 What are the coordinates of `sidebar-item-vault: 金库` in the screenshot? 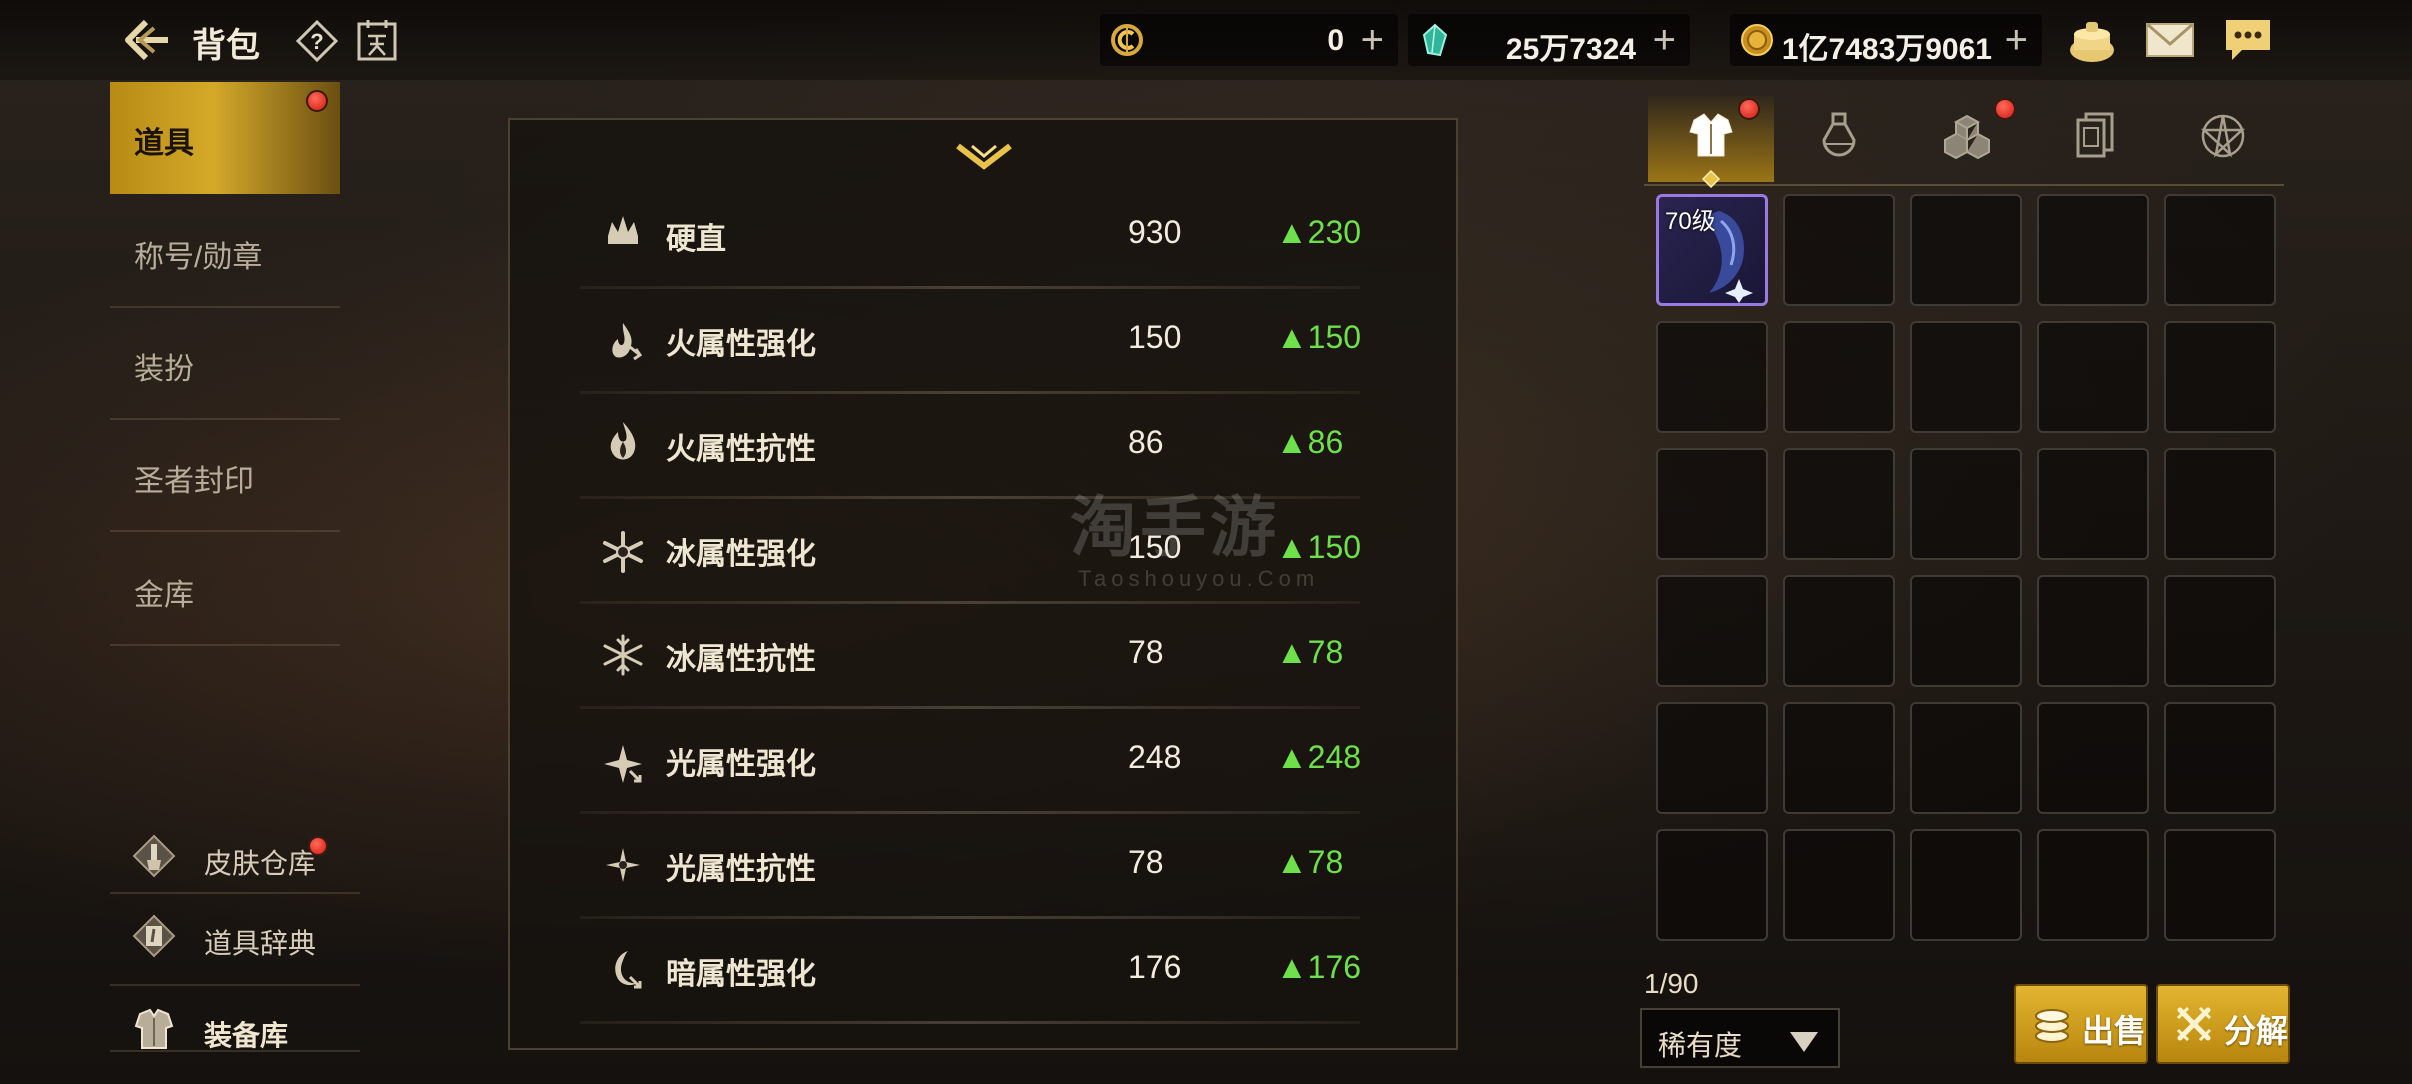 It's located at (225, 590).